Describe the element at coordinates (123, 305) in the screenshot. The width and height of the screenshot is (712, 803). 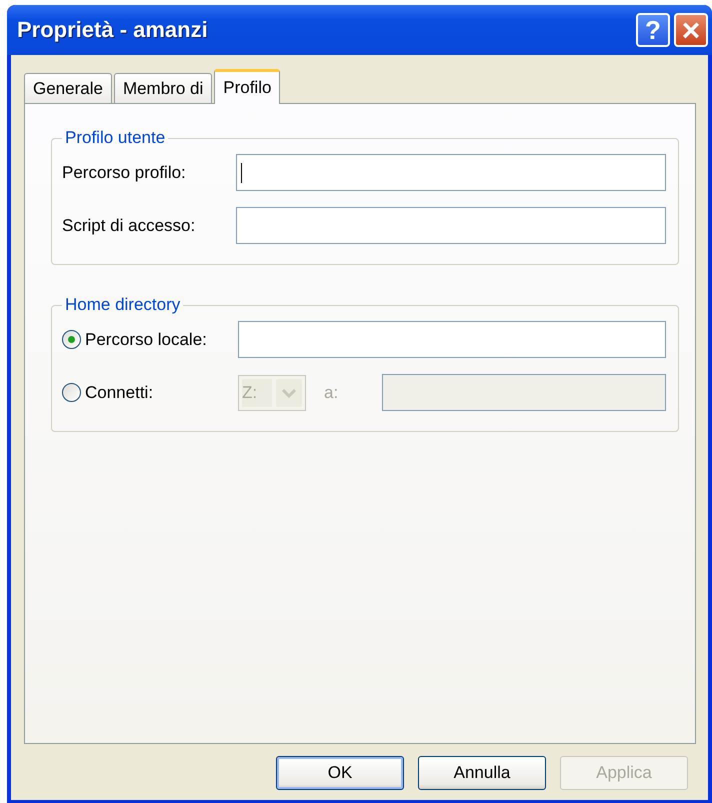
I see `group-title: Home directory` at that location.